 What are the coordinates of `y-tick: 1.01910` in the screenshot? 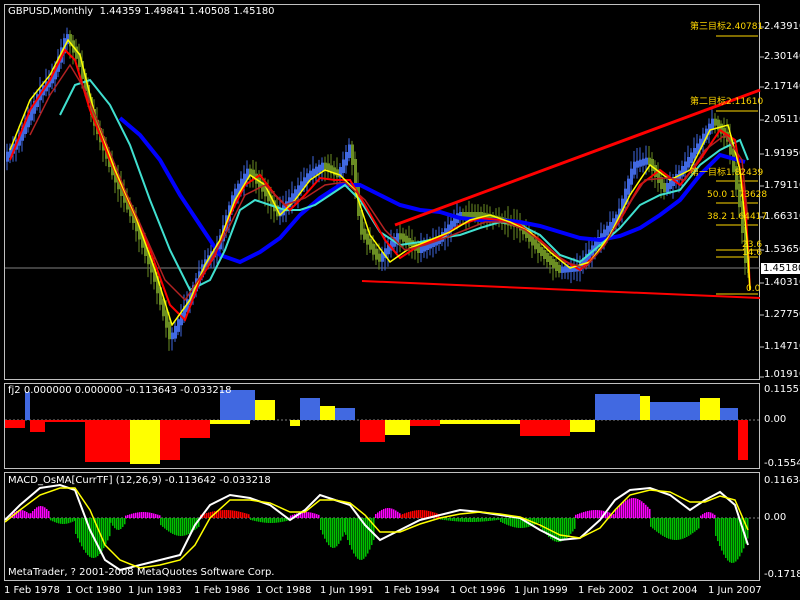 It's located at (782, 374).